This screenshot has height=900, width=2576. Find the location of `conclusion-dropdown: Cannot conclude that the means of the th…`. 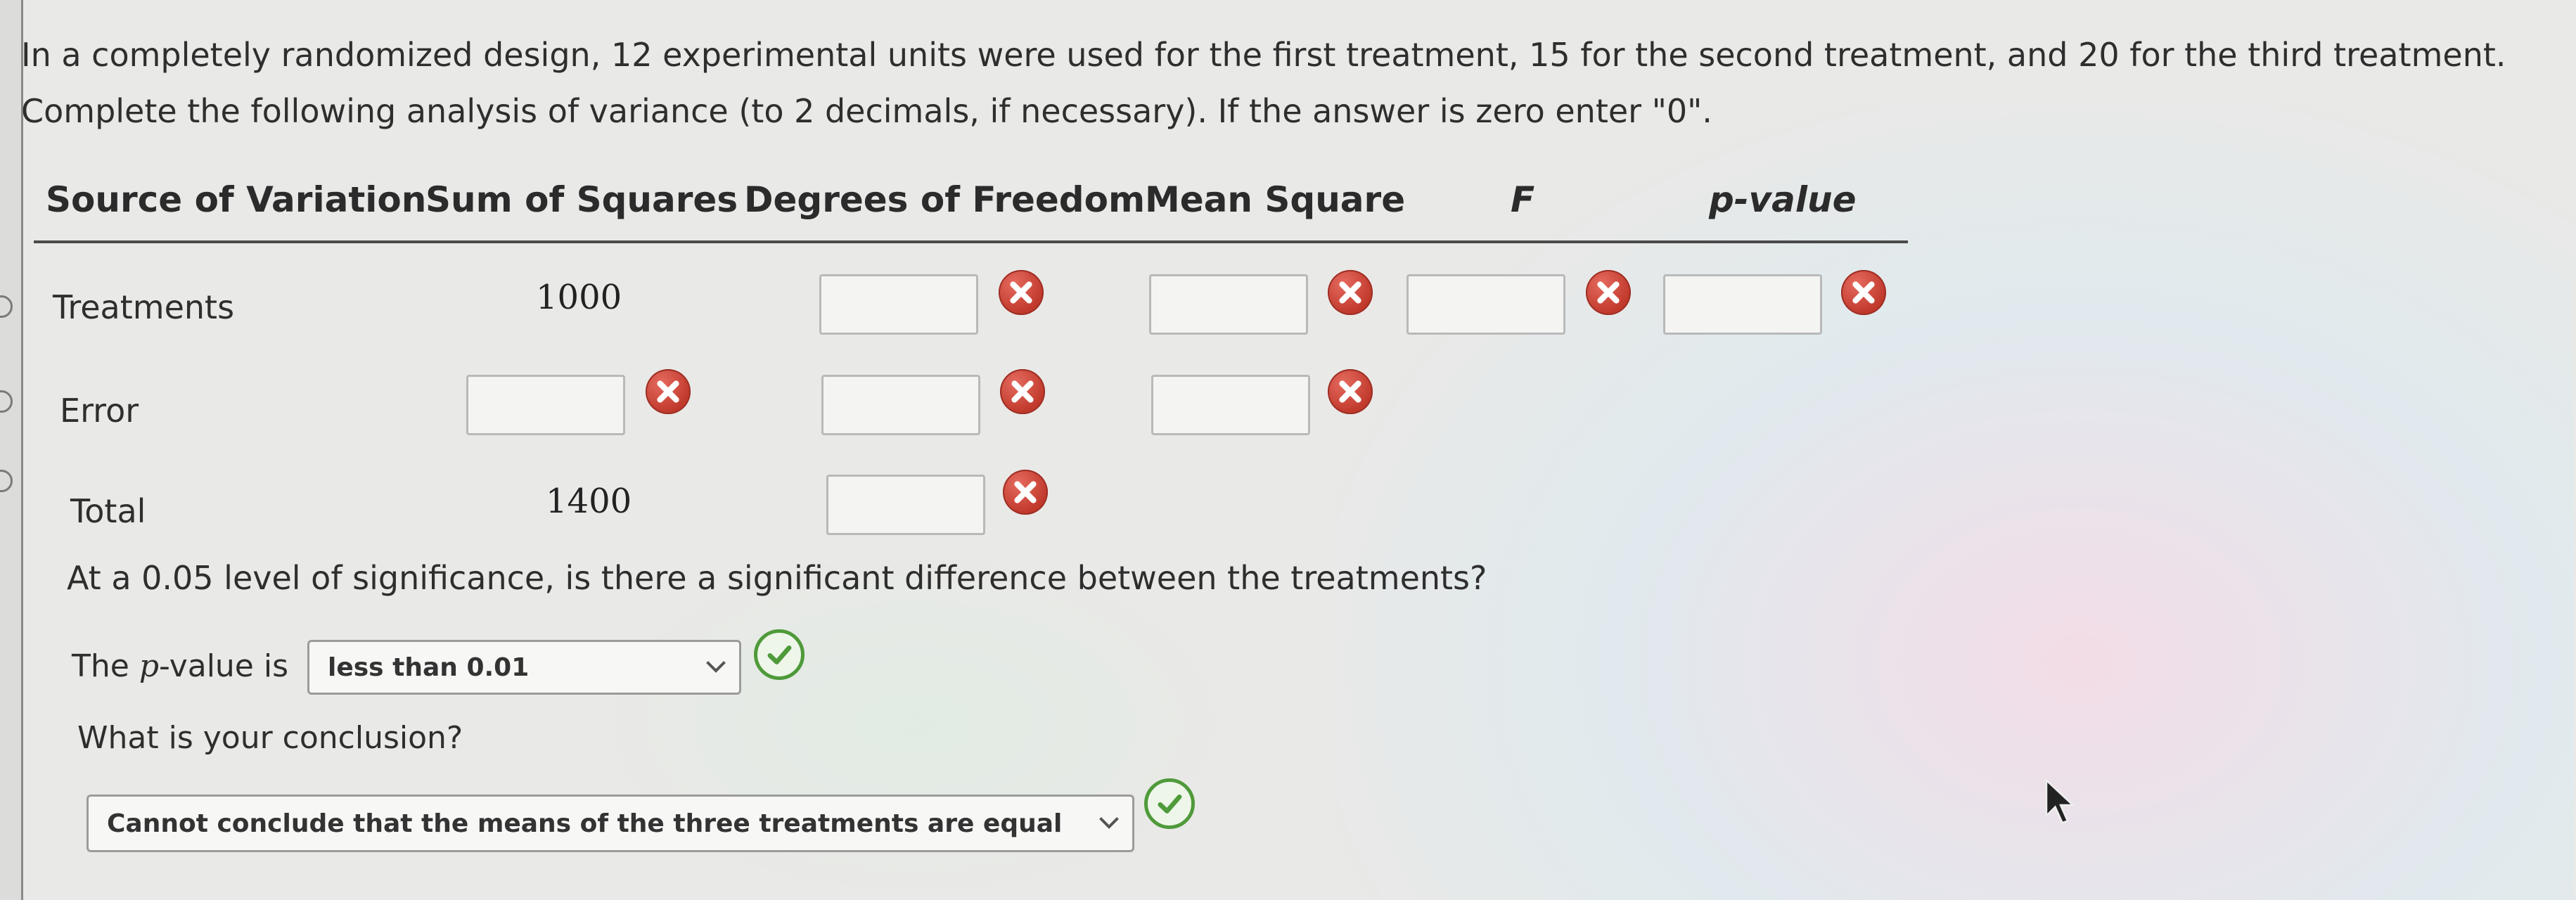

conclusion-dropdown: Cannot conclude that the means of the th… is located at coordinates (610, 823).